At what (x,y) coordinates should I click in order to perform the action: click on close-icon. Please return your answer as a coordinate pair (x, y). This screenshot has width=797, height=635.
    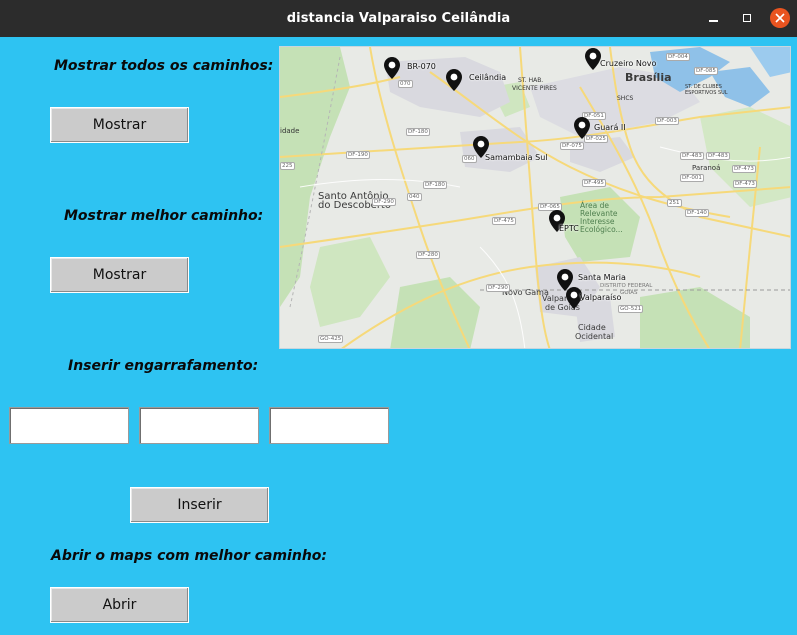
    Looking at the image, I should click on (780, 18).